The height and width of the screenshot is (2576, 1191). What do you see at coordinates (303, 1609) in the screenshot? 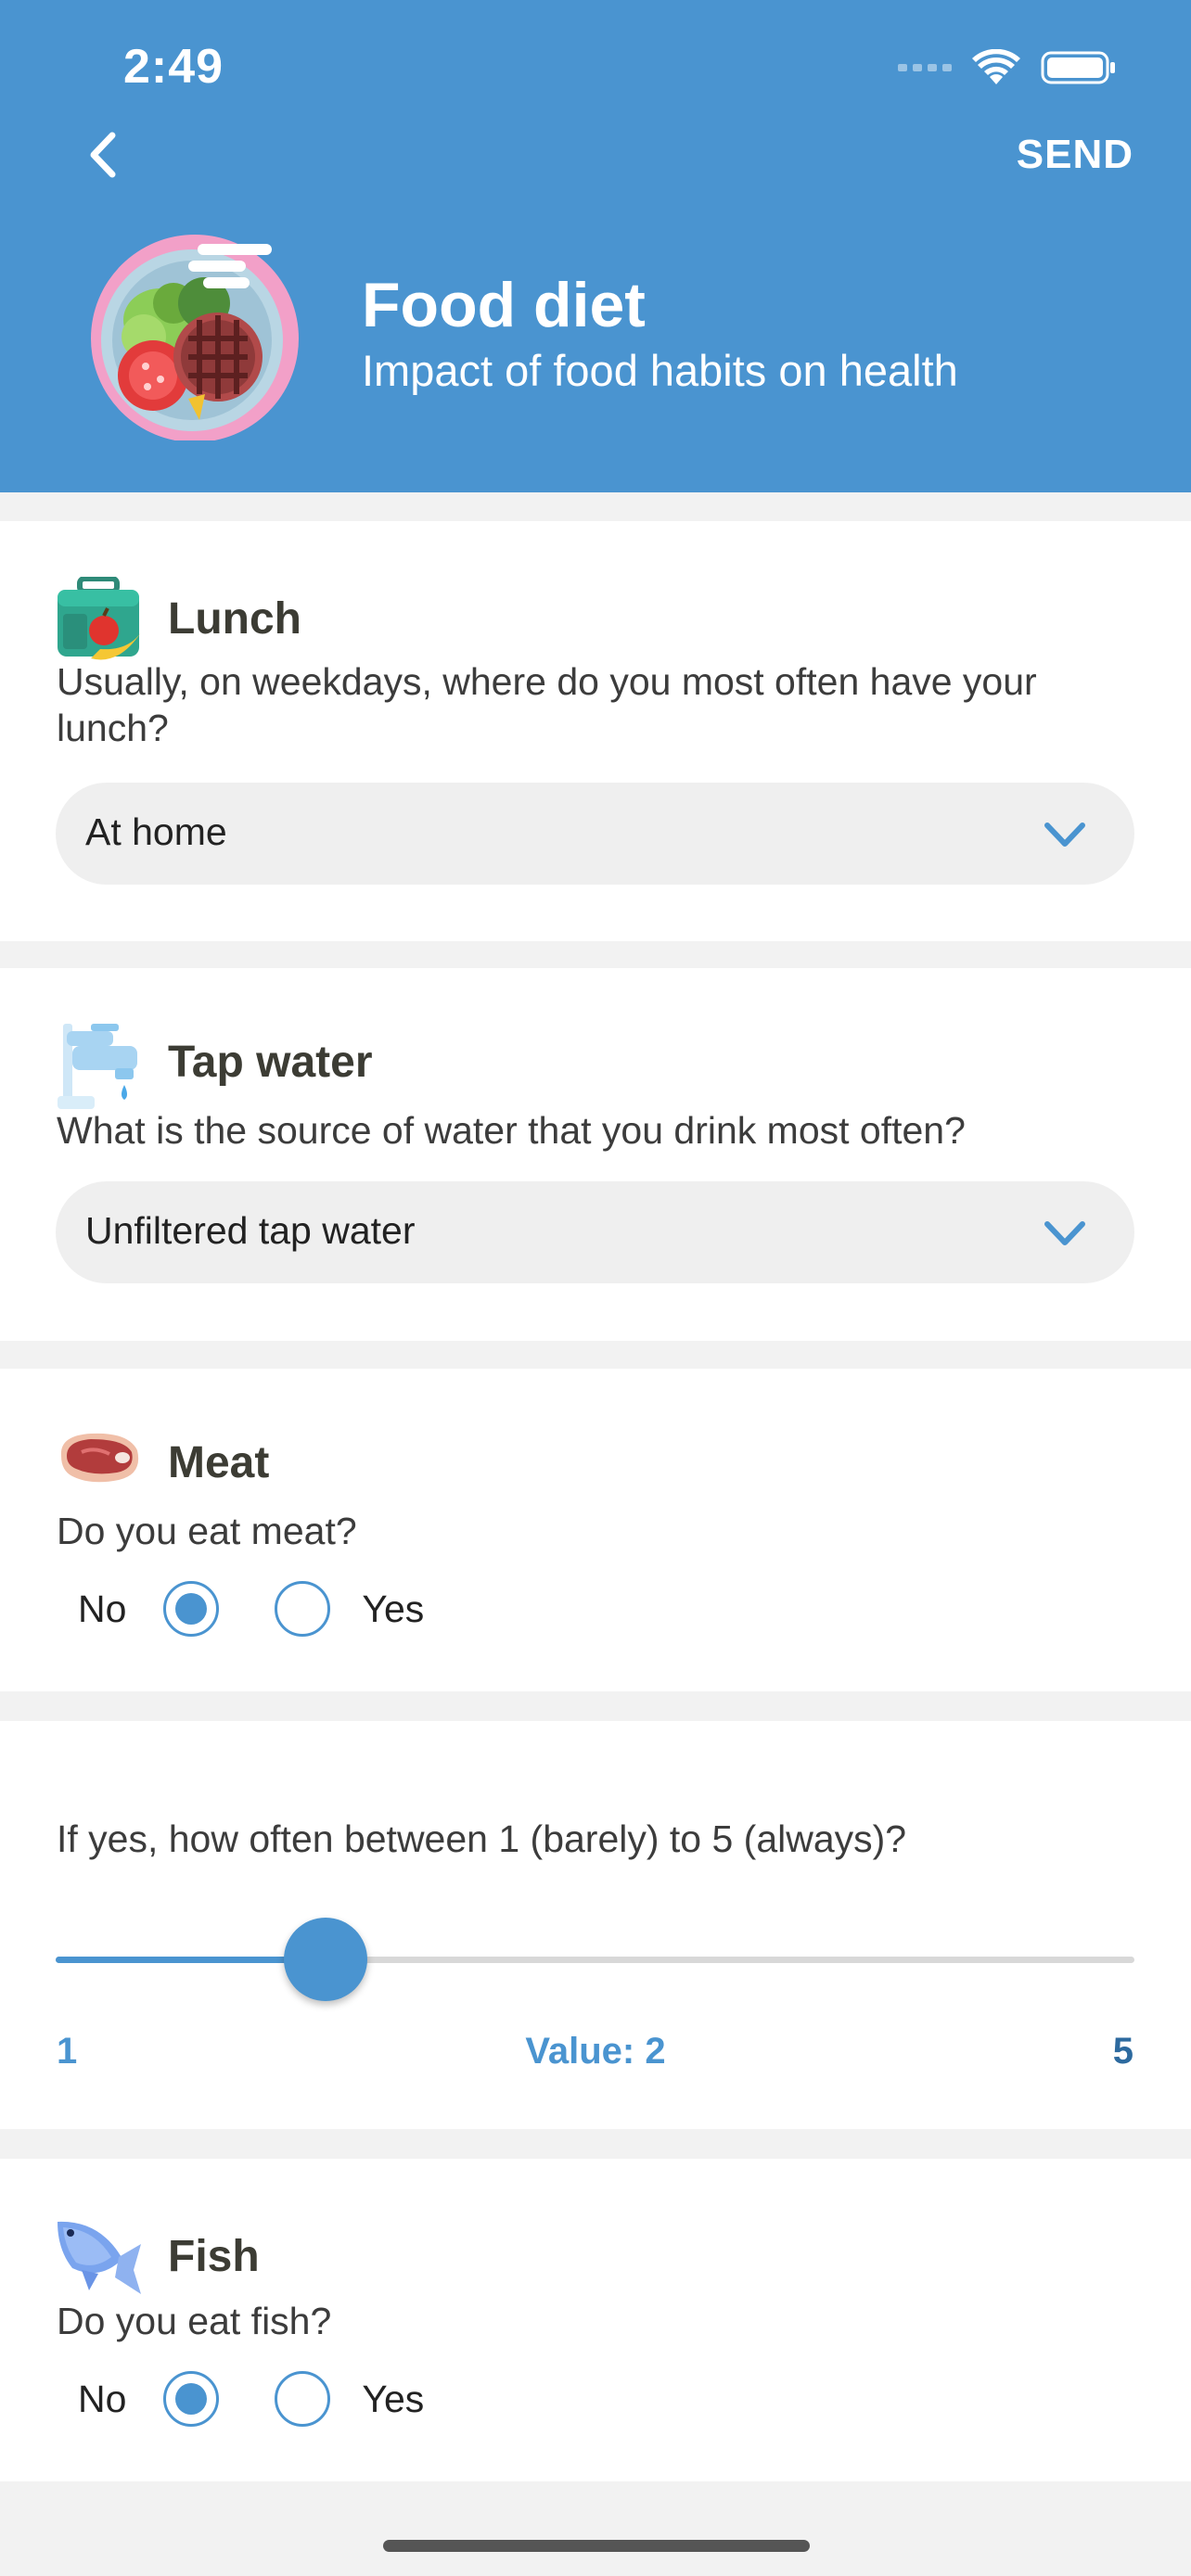
I see `meat-yes-radio` at bounding box center [303, 1609].